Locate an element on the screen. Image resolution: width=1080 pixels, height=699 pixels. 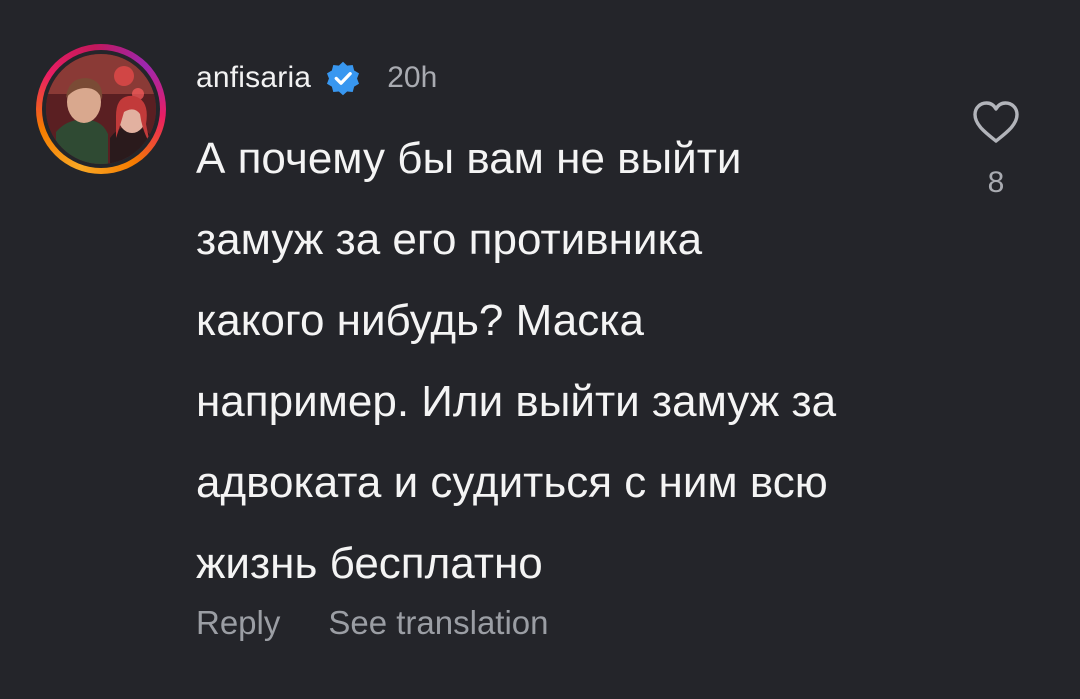
reply-button: Reply is located at coordinates (238, 623).